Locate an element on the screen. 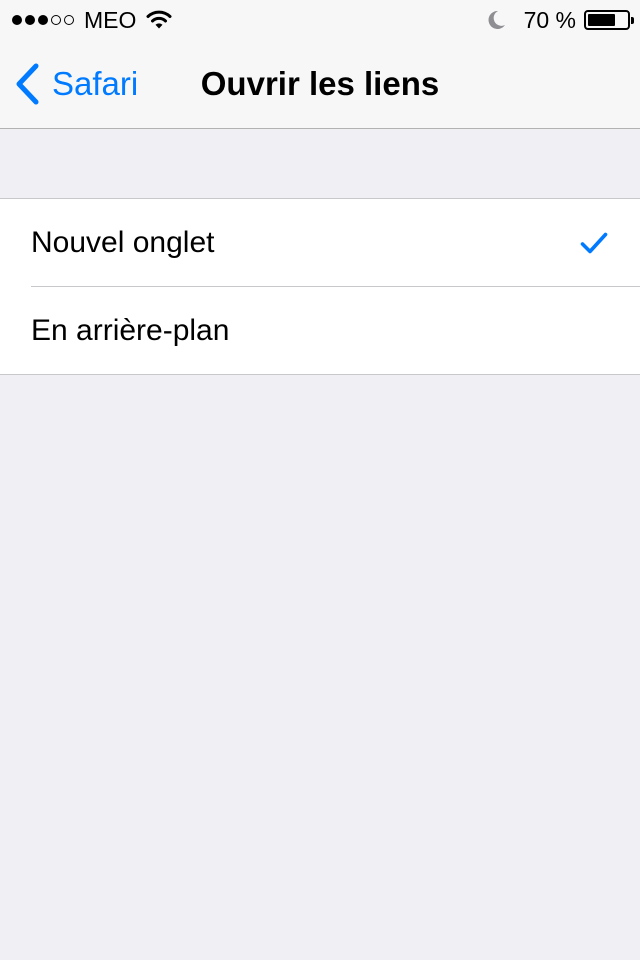  navigation-bar: Safari Ouvrir les liens is located at coordinates (320, 84).